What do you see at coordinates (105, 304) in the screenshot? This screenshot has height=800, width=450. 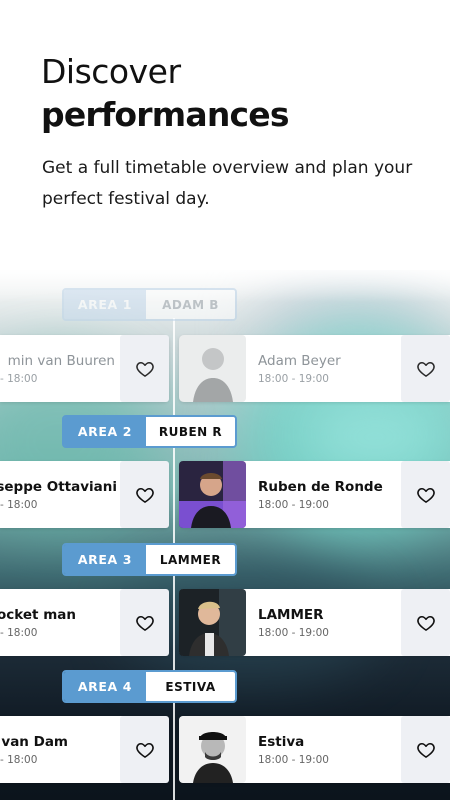 I see `area-label: AREA 1` at bounding box center [105, 304].